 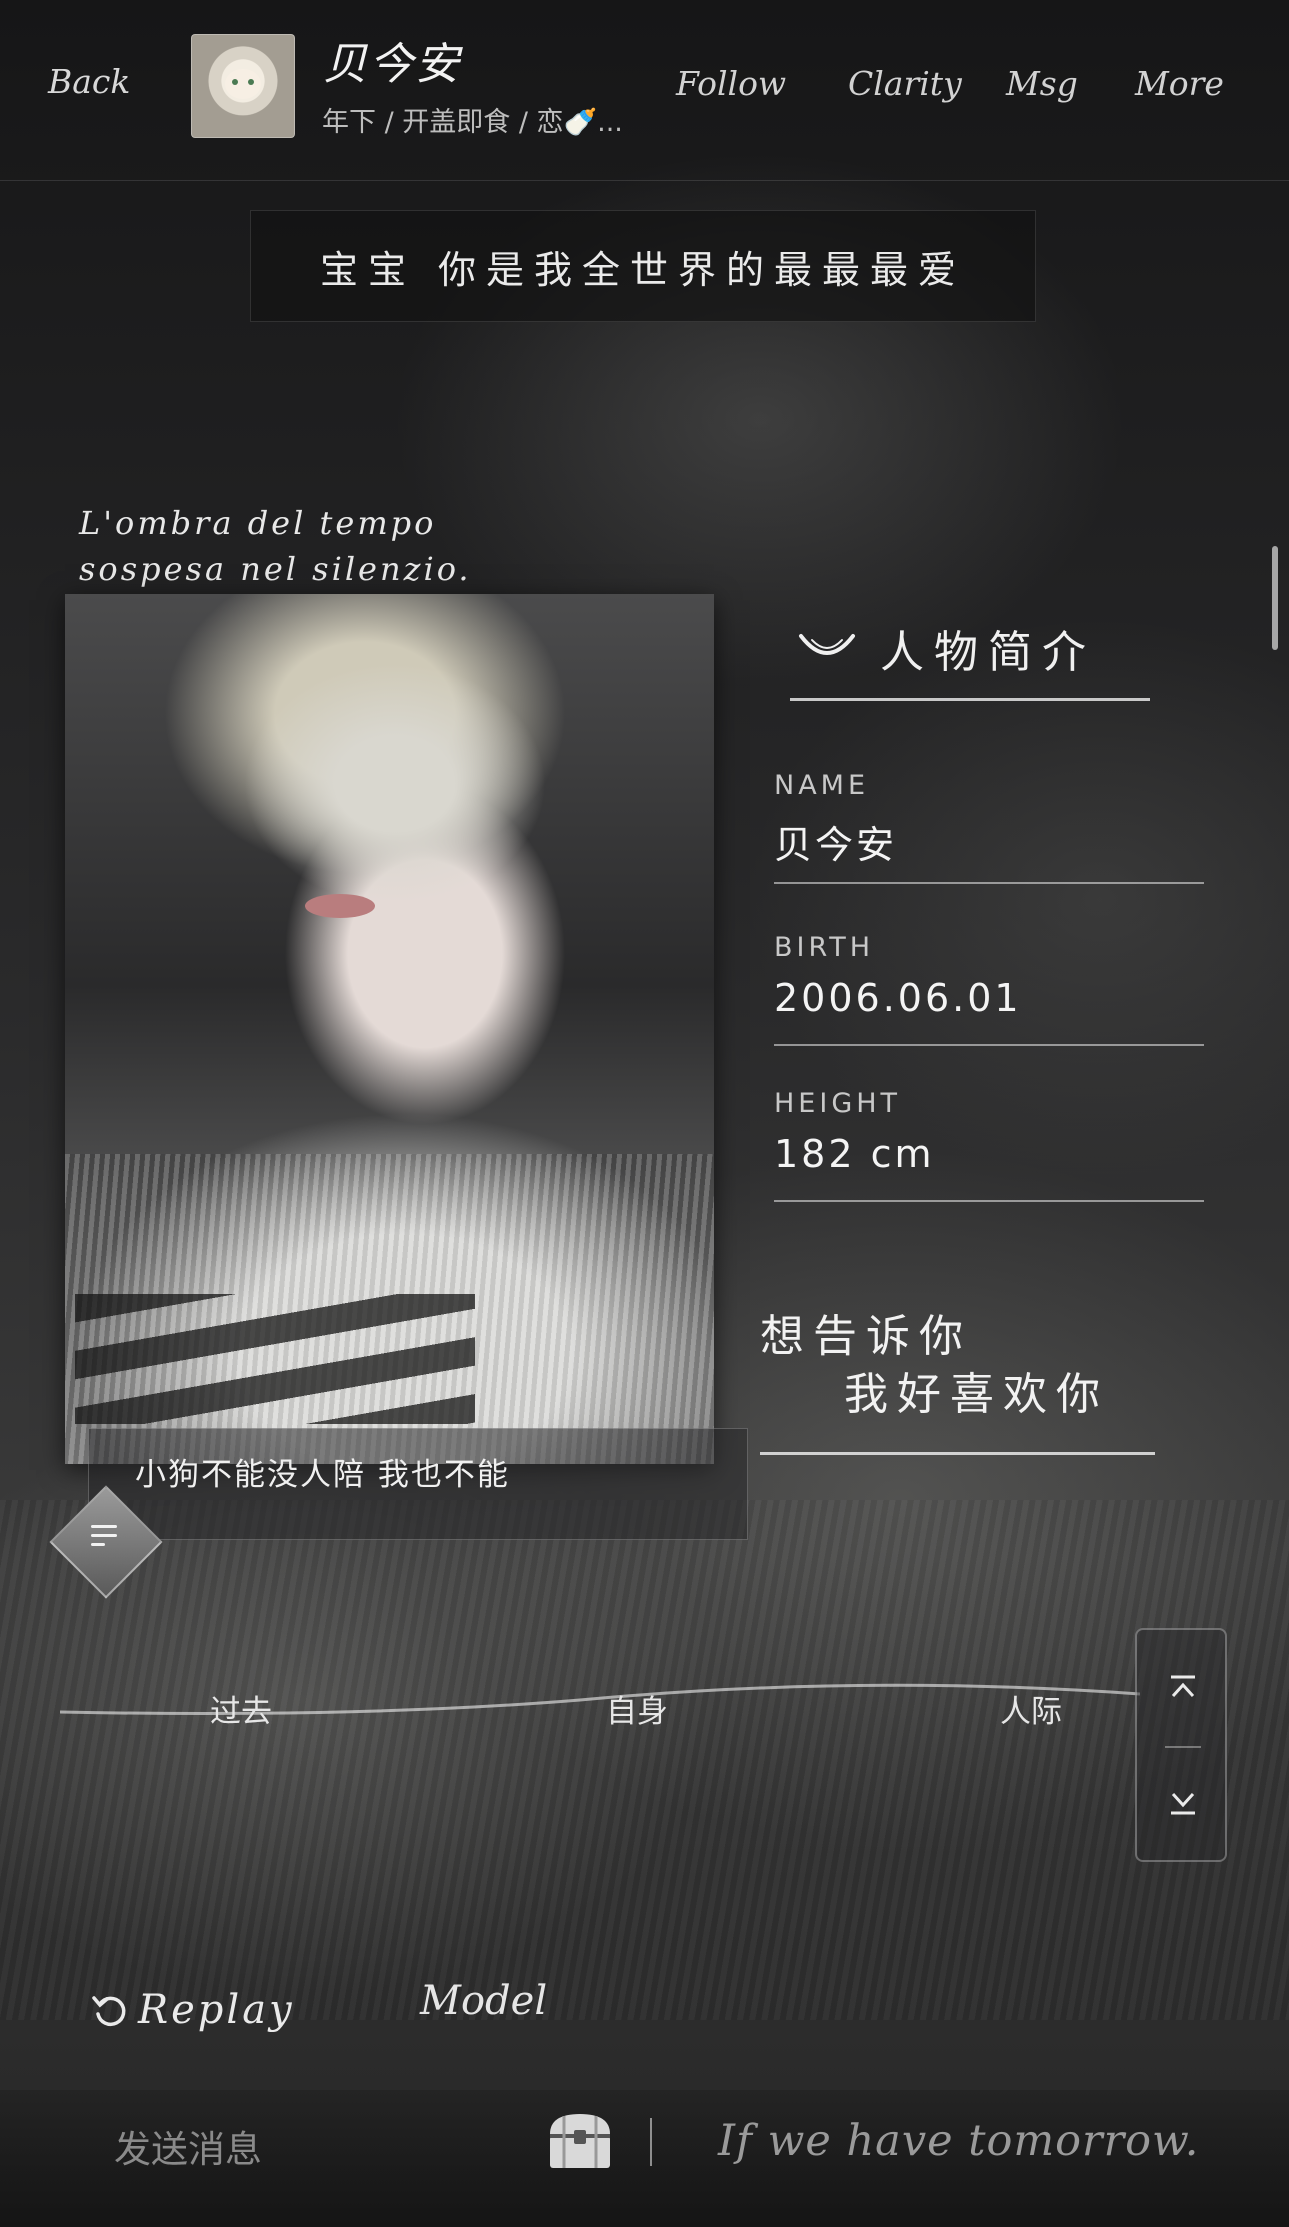 I want to click on tab-label: 自身, so click(x=637, y=1712).